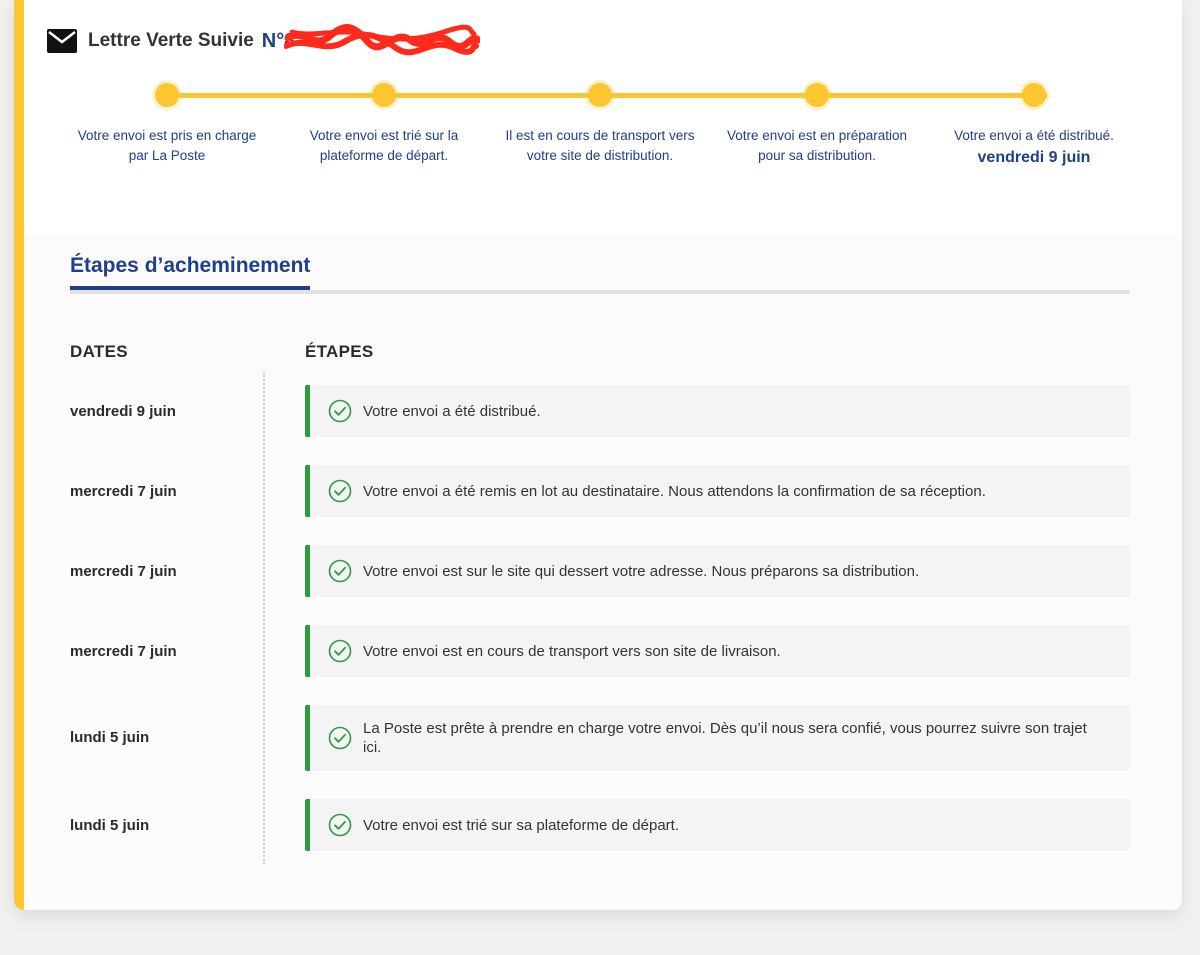  I want to click on tab-etapes-acheminement: Étapes d’acheminement, so click(190, 272).